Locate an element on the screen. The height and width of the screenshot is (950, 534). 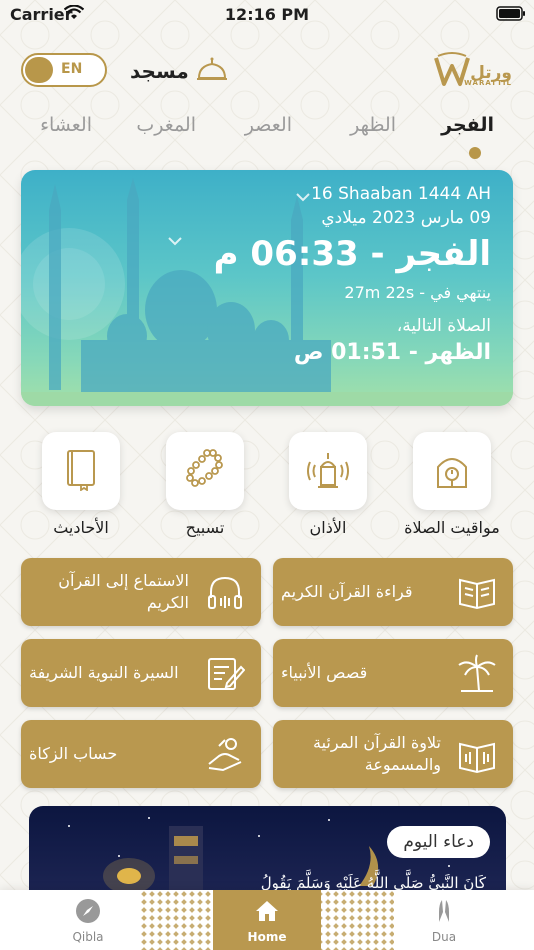
current-prayer-time: الفجر - 06:33 م is located at coordinates (352, 254).